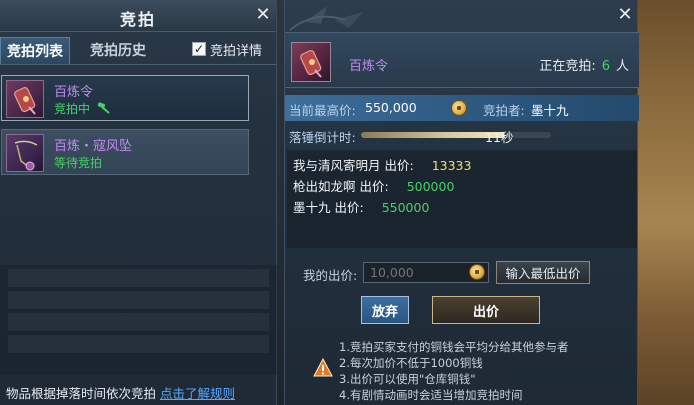 The height and width of the screenshot is (405, 694). Describe the element at coordinates (454, 347) in the screenshot. I see `rule-line: 1.竞拍买家支付的铜钱会平均分给其他参与者` at that location.